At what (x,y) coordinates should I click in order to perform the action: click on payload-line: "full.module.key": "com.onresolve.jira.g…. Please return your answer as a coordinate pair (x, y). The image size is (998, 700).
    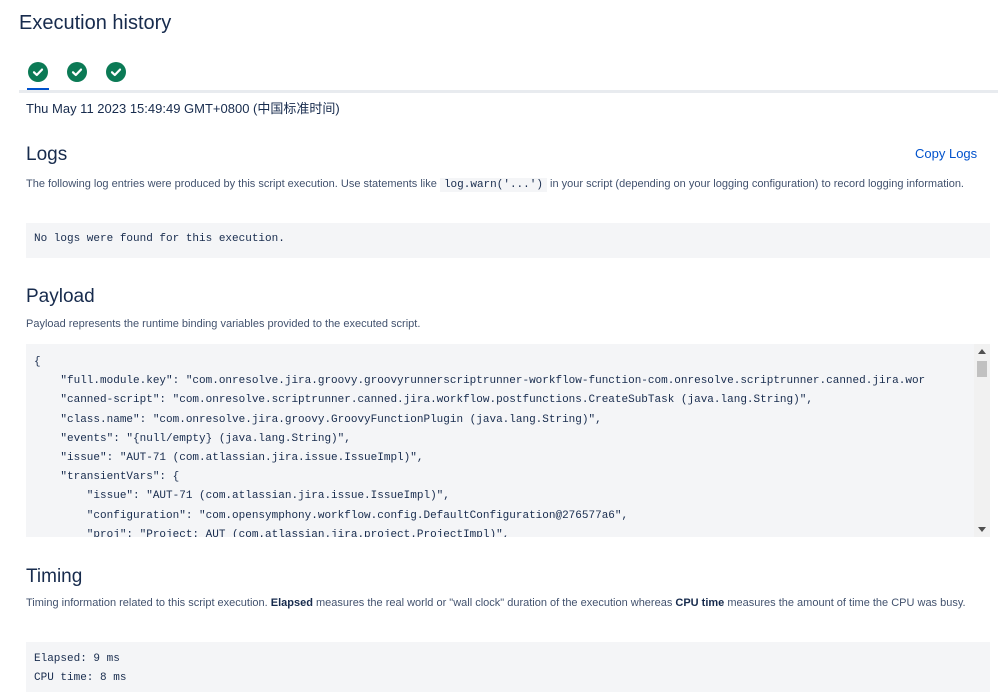
    Looking at the image, I should click on (508, 381).